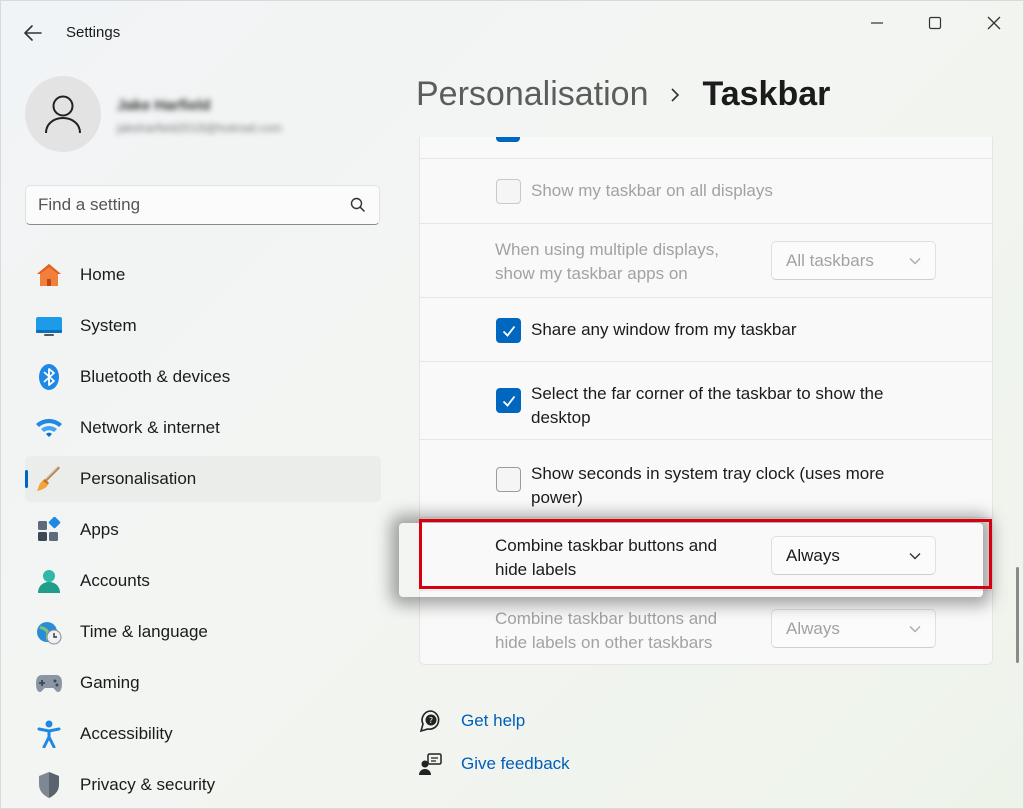 Image resolution: width=1024 pixels, height=809 pixels. I want to click on accounts-icon, so click(49, 581).